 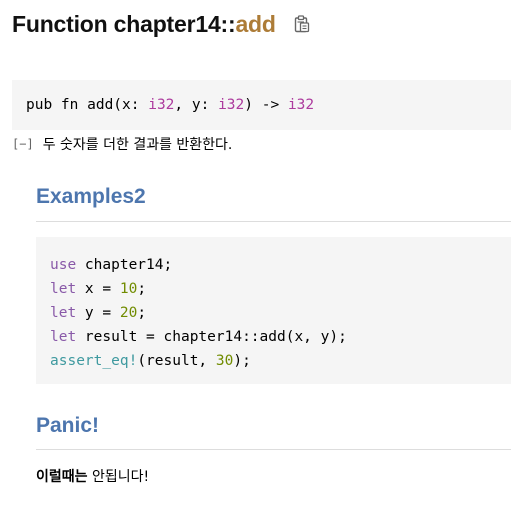 I want to click on copy-path-button, so click(x=302, y=24).